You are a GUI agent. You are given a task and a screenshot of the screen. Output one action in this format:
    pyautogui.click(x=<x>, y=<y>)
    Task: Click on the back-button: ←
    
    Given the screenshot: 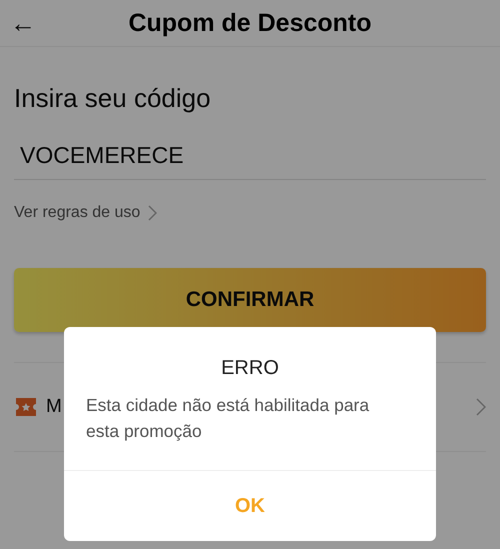 What is the action you would take?
    pyautogui.click(x=22, y=23)
    